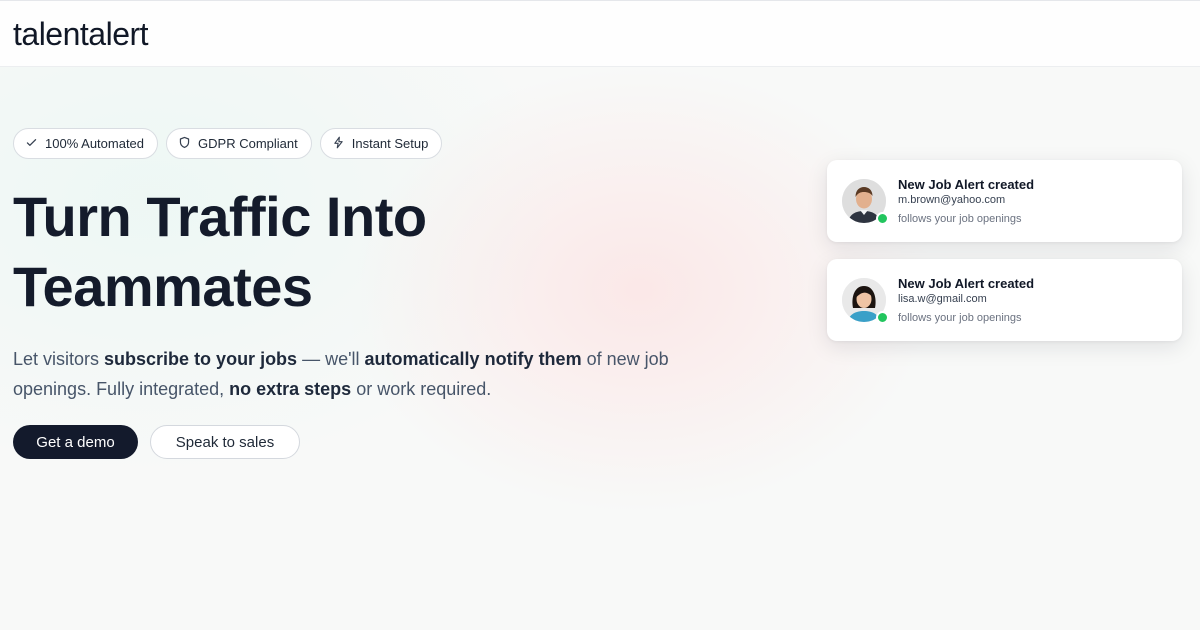 Image resolution: width=1200 pixels, height=630 pixels. I want to click on hero-headline: Turn Traffic Into Teammates, so click(220, 252).